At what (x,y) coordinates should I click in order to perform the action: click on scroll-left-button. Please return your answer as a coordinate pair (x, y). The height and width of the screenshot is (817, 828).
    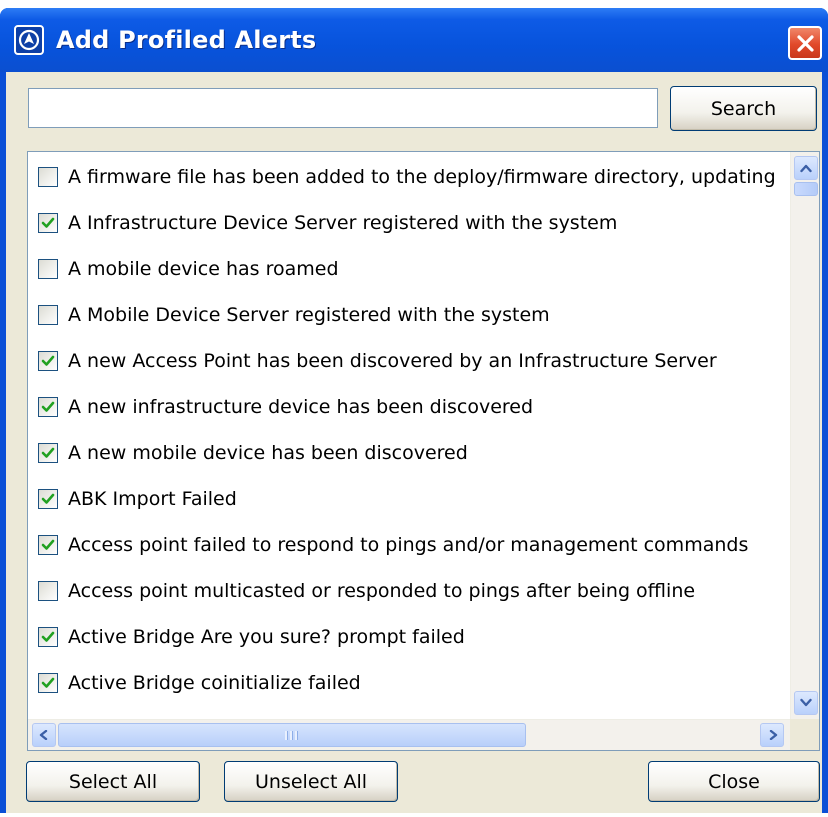
    Looking at the image, I should click on (44, 735).